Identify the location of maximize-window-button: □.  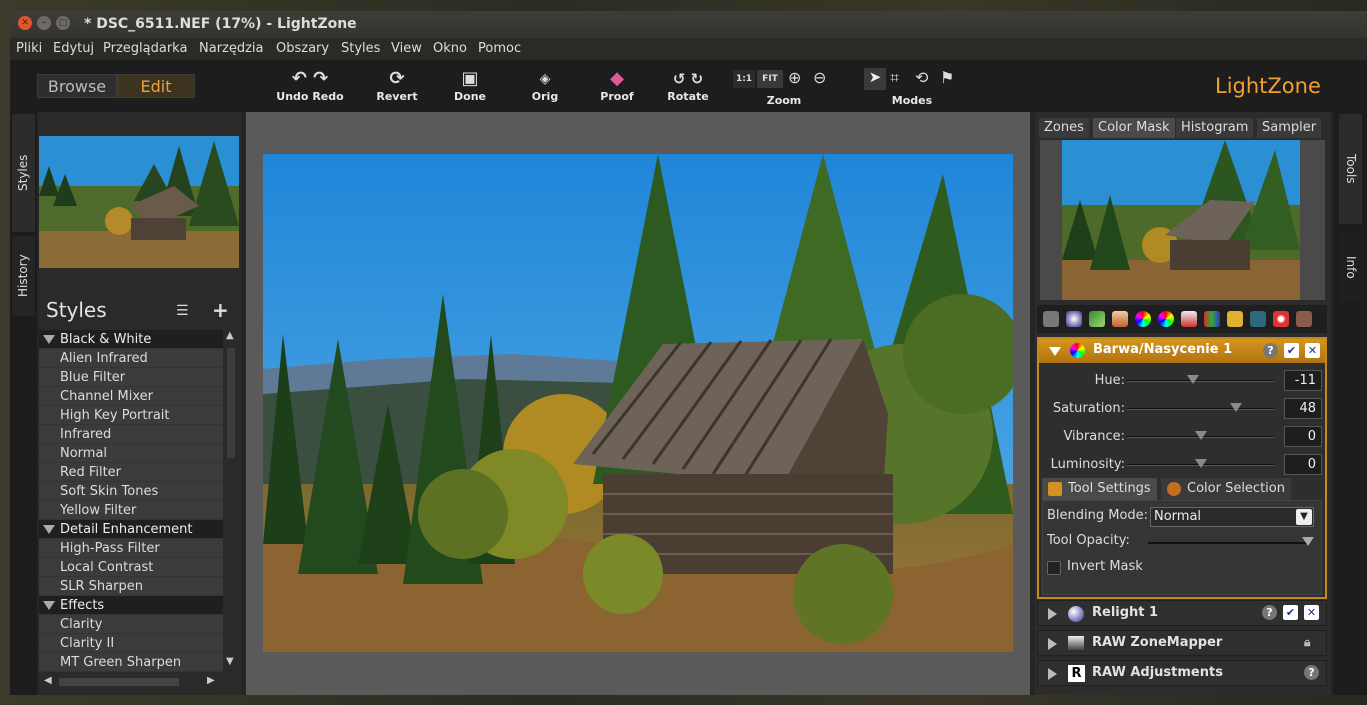
(63, 23).